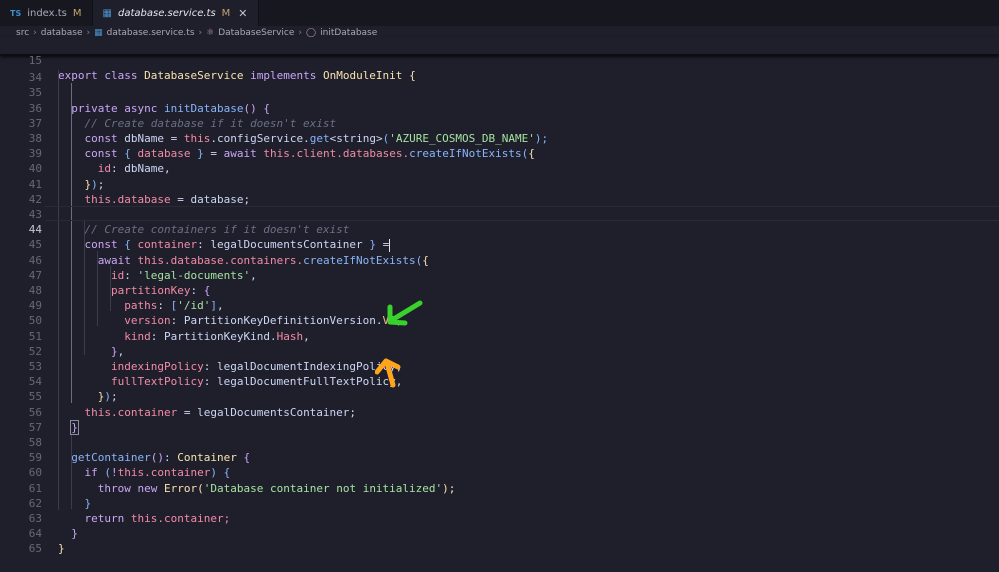 The height and width of the screenshot is (572, 999). I want to click on code-line: 54 });, so click(499, 381).